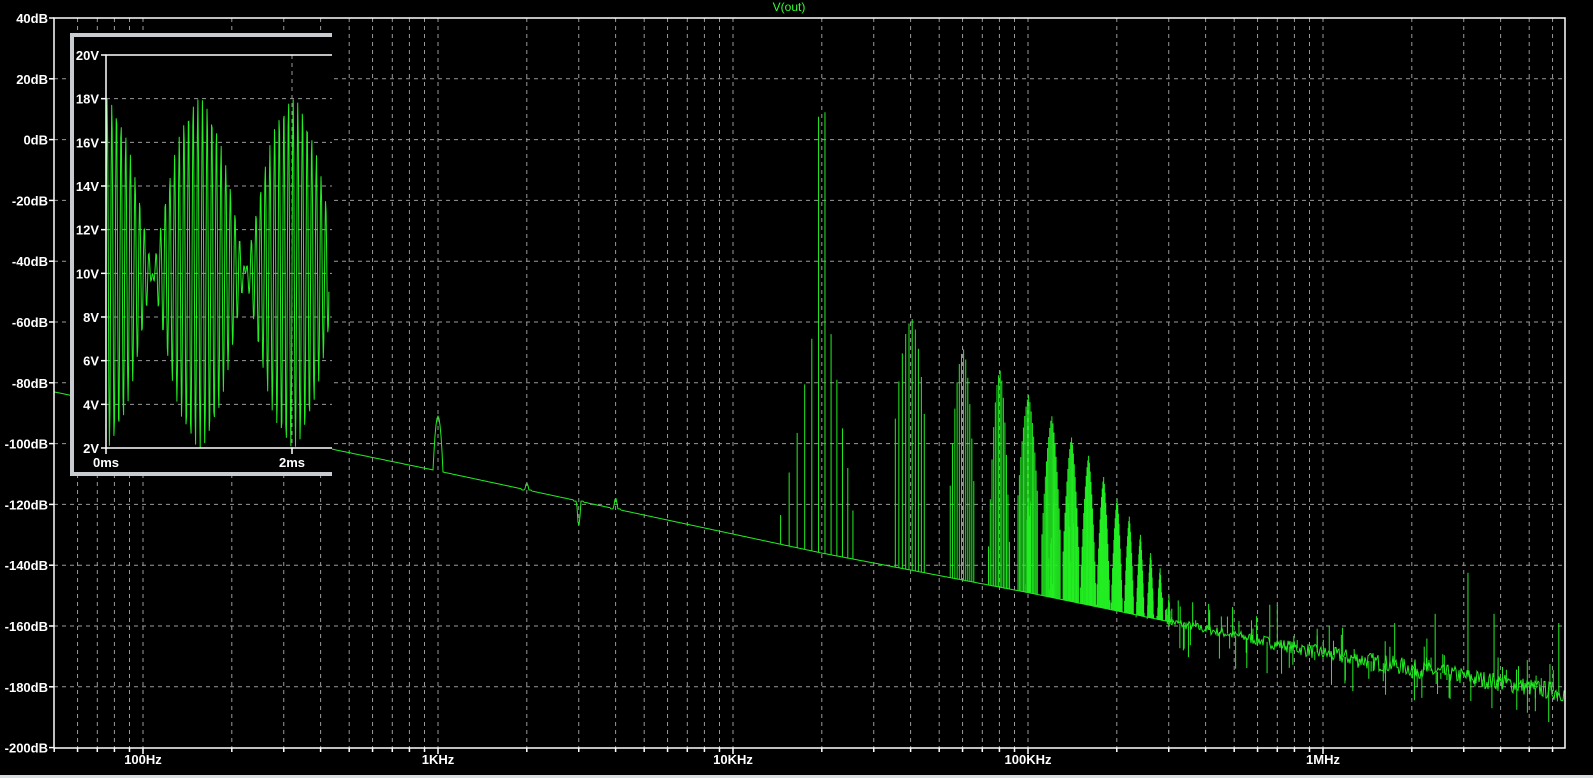 This screenshot has height=778, width=1593. Describe the element at coordinates (30, 383) in the screenshot. I see `y-tick-label: -80dB` at that location.